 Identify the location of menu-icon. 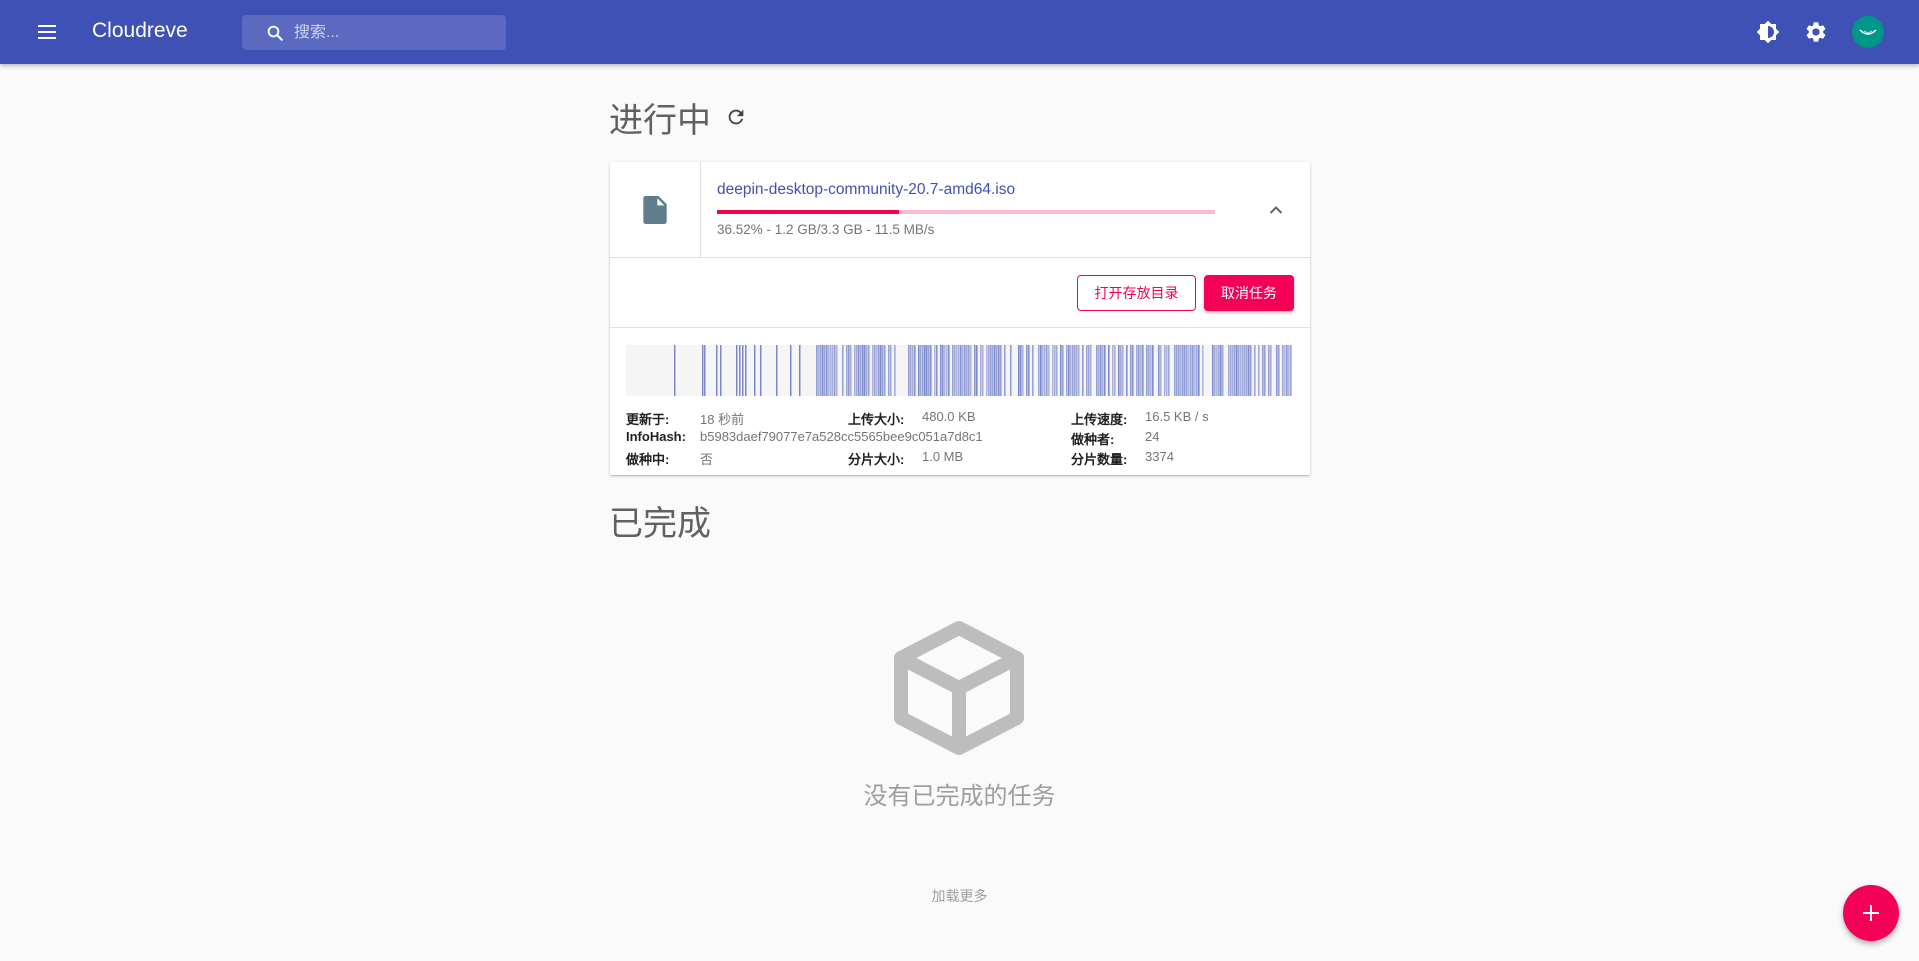
(47, 32).